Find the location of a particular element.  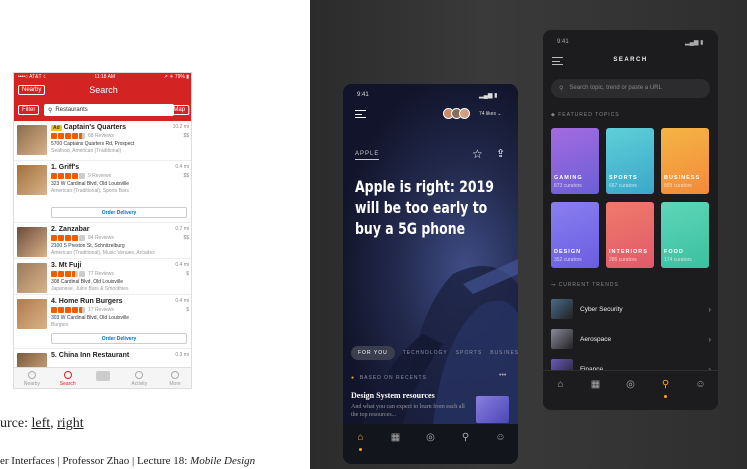

restaurant-name: 5. China Inn Restaurant is located at coordinates (90, 355).